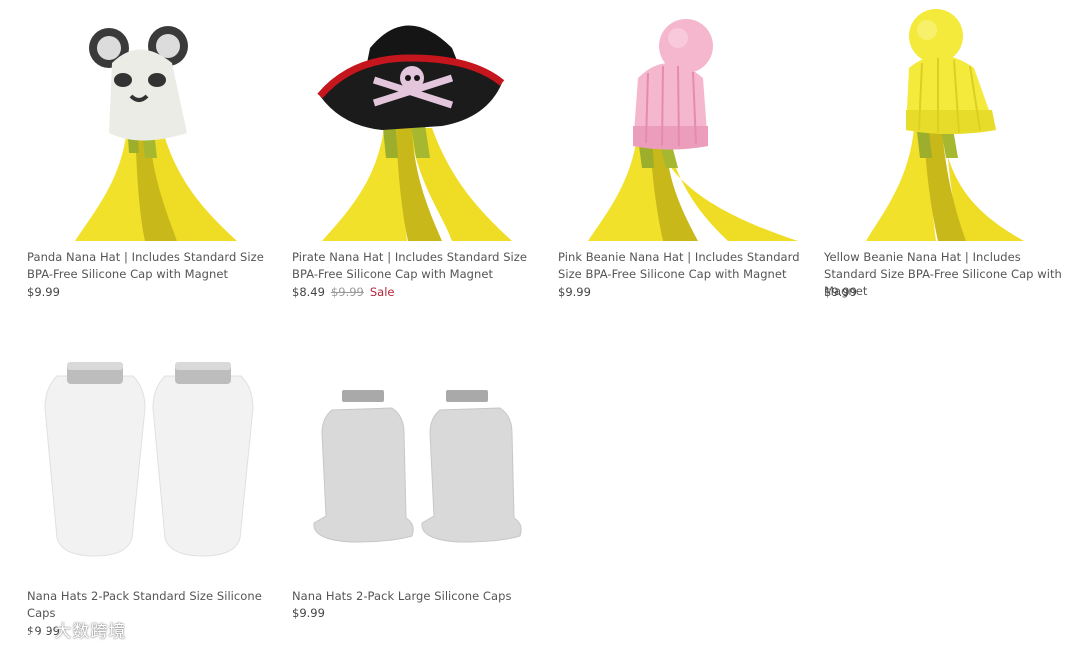  I want to click on sale-price: $8.49, so click(308, 292).